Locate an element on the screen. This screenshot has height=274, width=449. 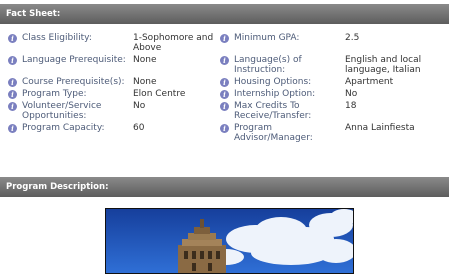
fact-label-volunteer-opportunities: i Volunteer/Service Opportunities: is located at coordinates (70, 111).